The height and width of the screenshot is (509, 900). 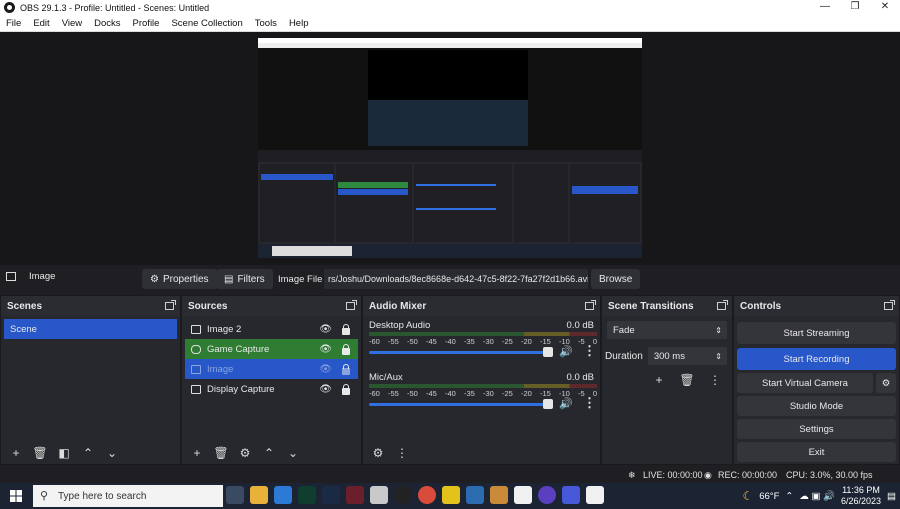 I want to click on add-source-button: +, so click(x=197, y=453).